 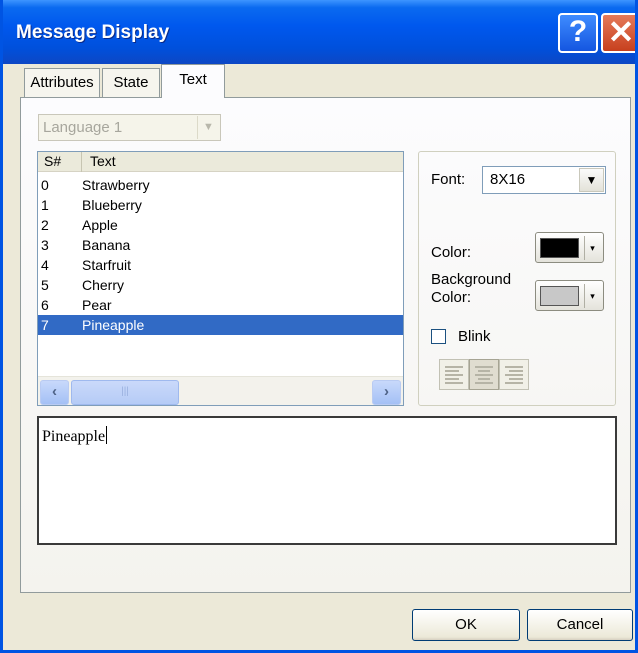 I want to click on ok-button: OK, so click(x=466, y=625).